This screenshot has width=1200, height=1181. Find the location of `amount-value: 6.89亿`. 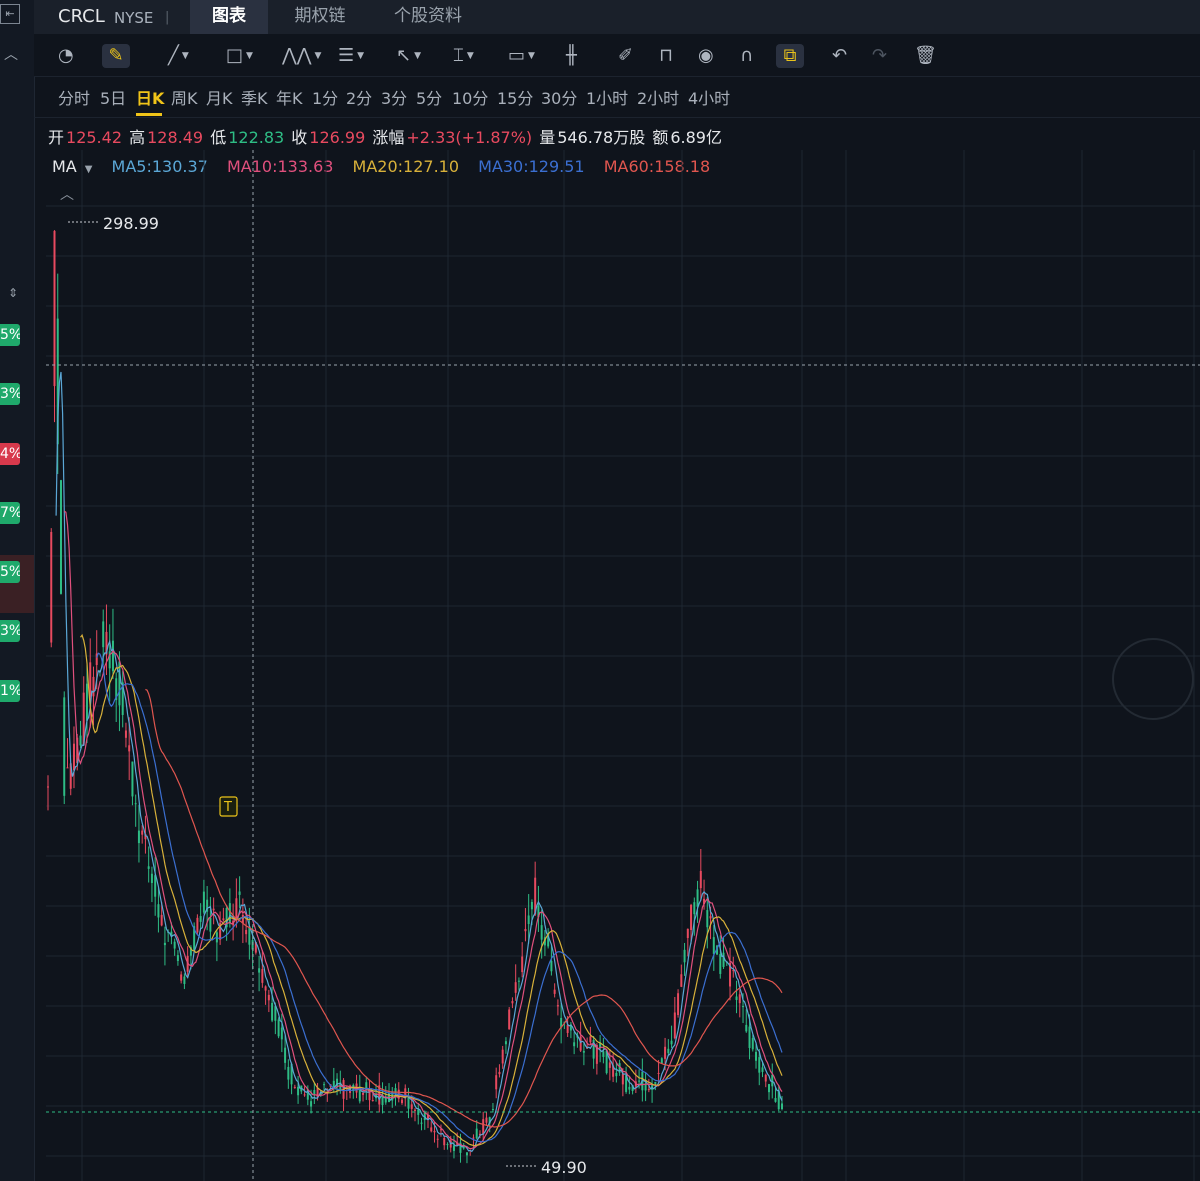

amount-value: 6.89亿 is located at coordinates (696, 137).